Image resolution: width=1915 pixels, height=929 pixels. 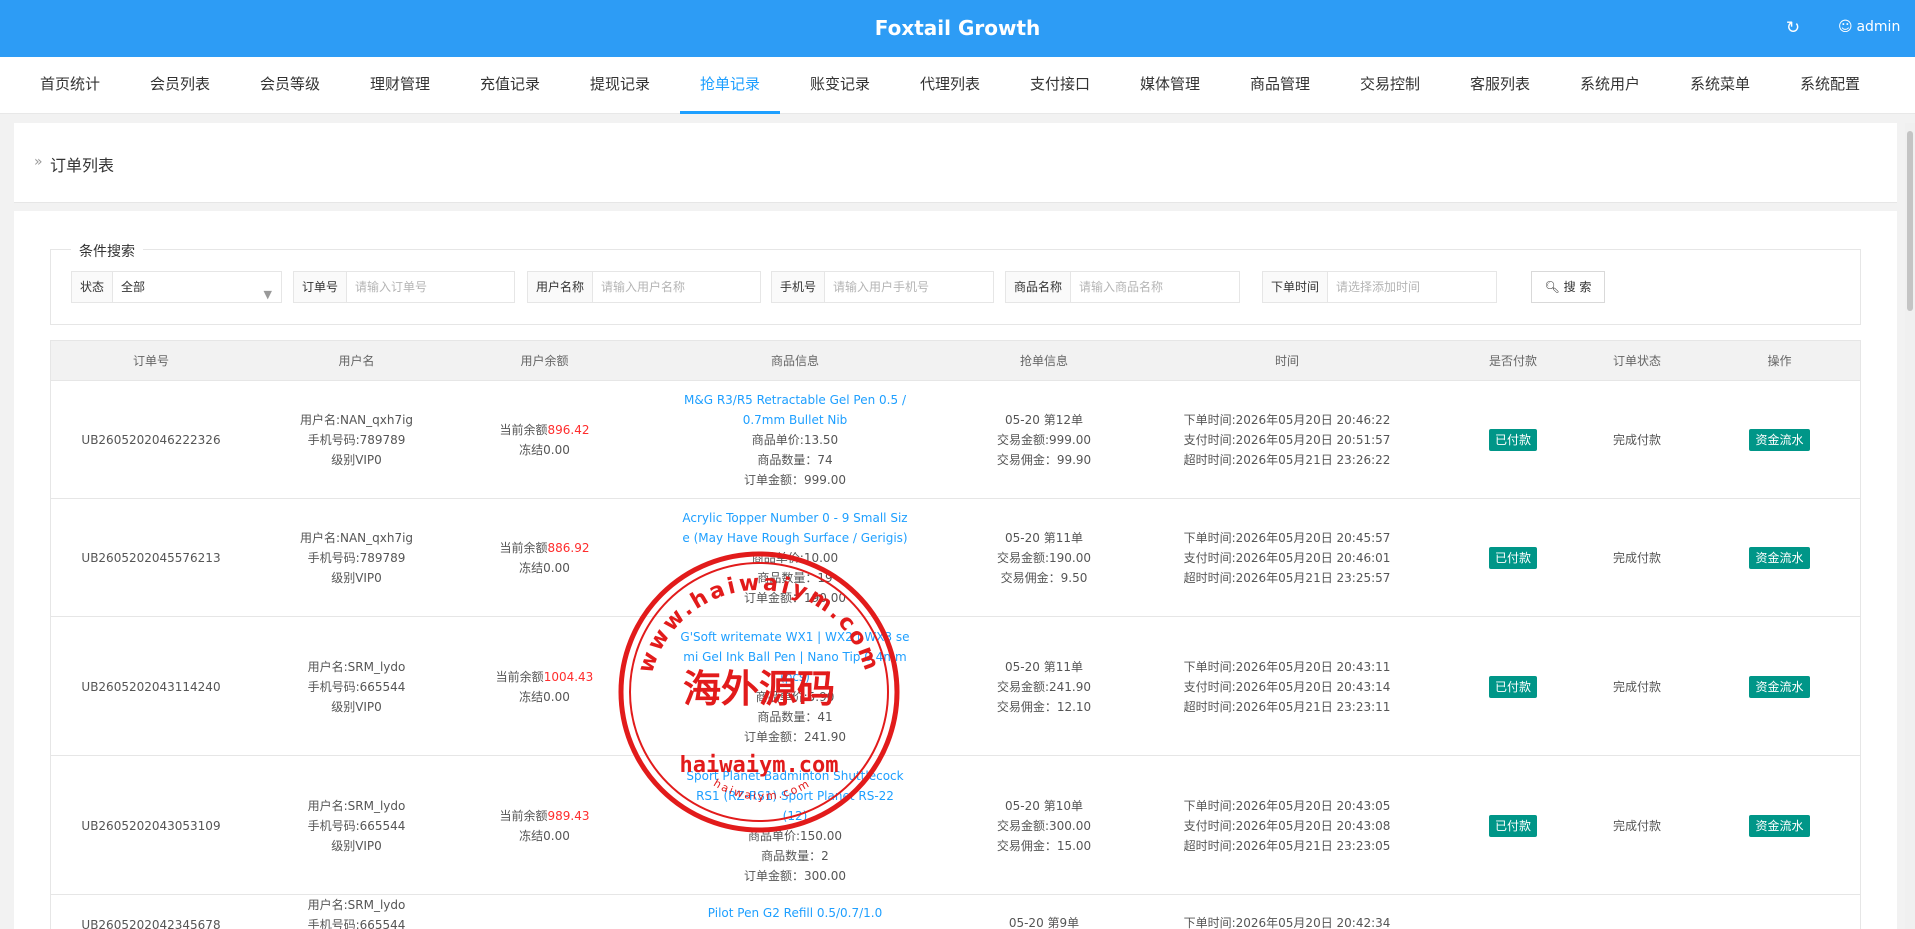 What do you see at coordinates (795, 816) in the screenshot?
I see `product-name-link: (12)` at bounding box center [795, 816].